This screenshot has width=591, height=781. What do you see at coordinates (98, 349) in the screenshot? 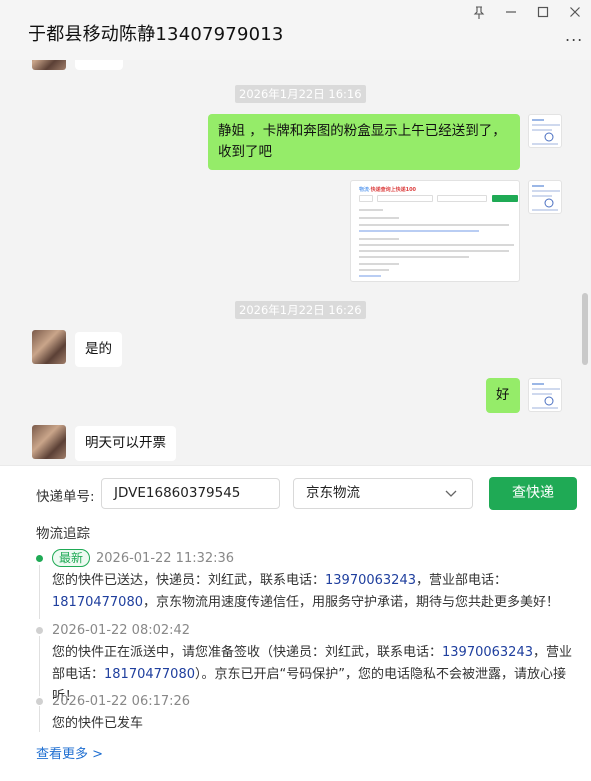
I see `message-bubble-received: 是的` at bounding box center [98, 349].